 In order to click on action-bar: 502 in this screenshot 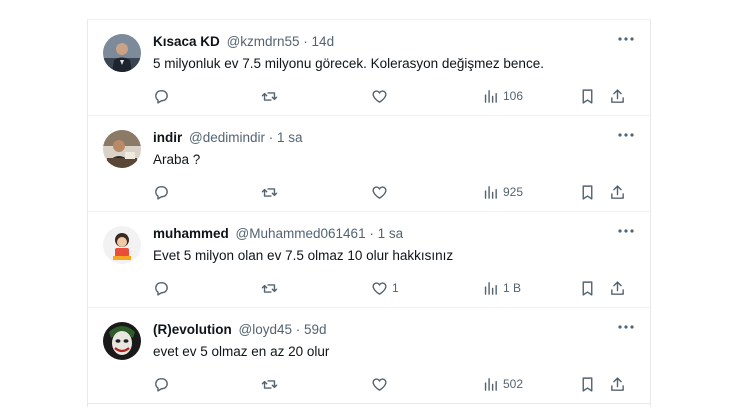, I will do `click(394, 384)`.